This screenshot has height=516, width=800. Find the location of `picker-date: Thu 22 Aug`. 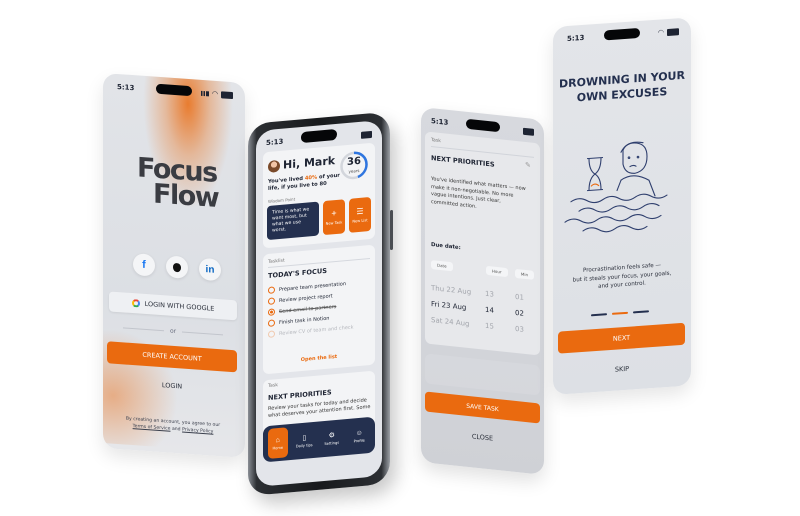

picker-date: Thu 22 Aug is located at coordinates (451, 290).